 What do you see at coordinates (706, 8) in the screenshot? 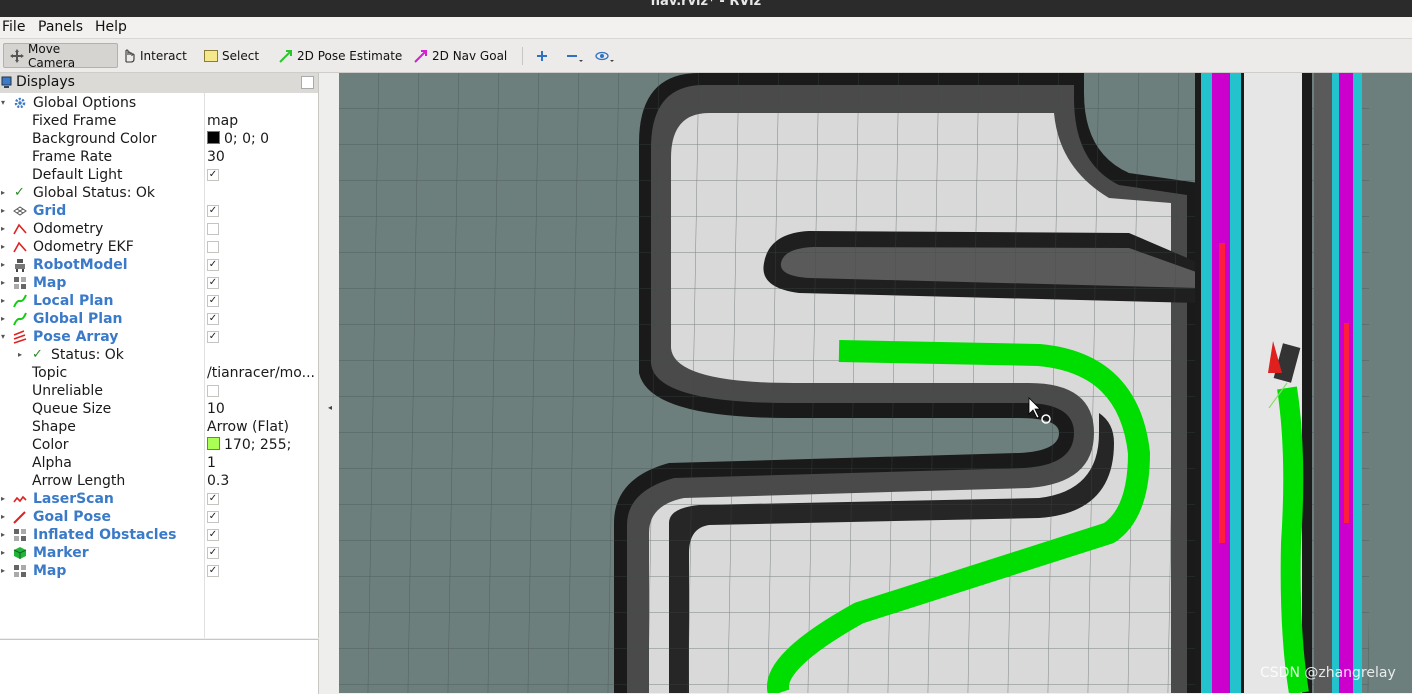
I see `window-titlebar: nav.rviz* - RViz` at bounding box center [706, 8].